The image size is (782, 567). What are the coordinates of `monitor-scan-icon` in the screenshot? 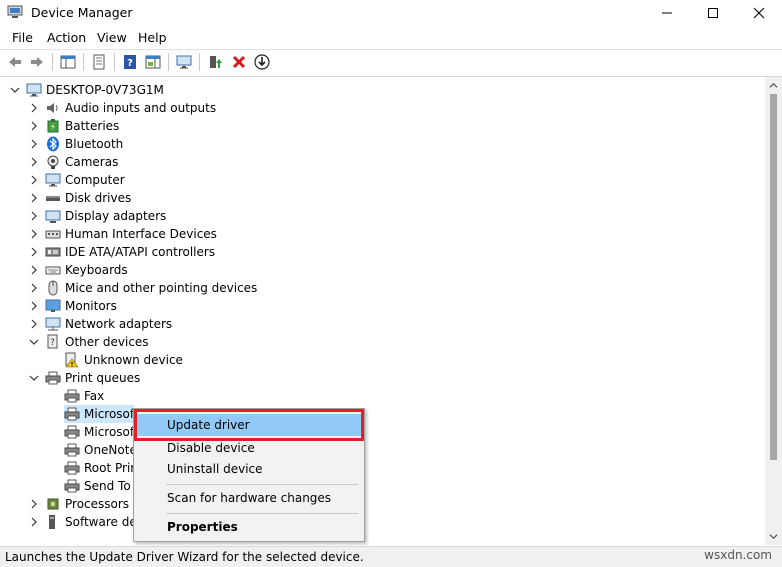 It's located at (184, 62).